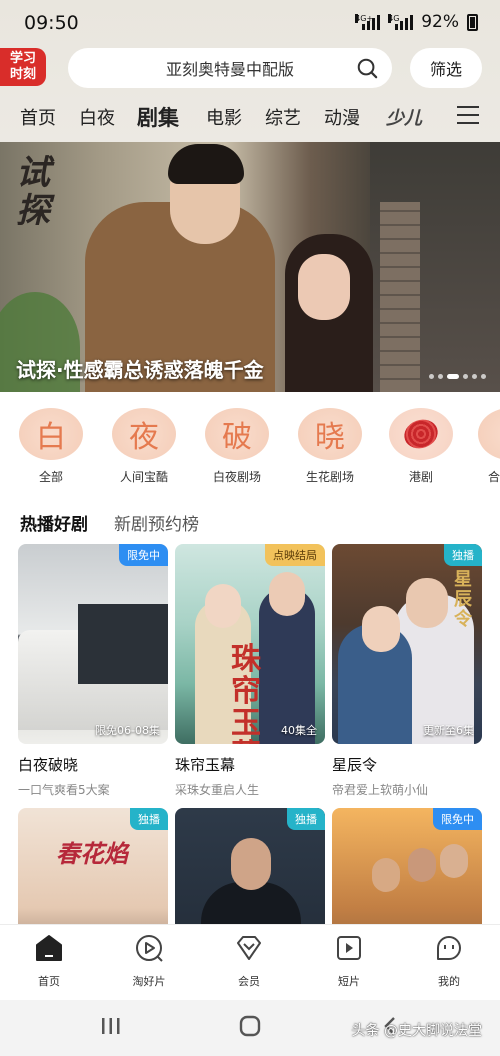  Describe the element at coordinates (449, 948) in the screenshot. I see `profile-icon` at that location.